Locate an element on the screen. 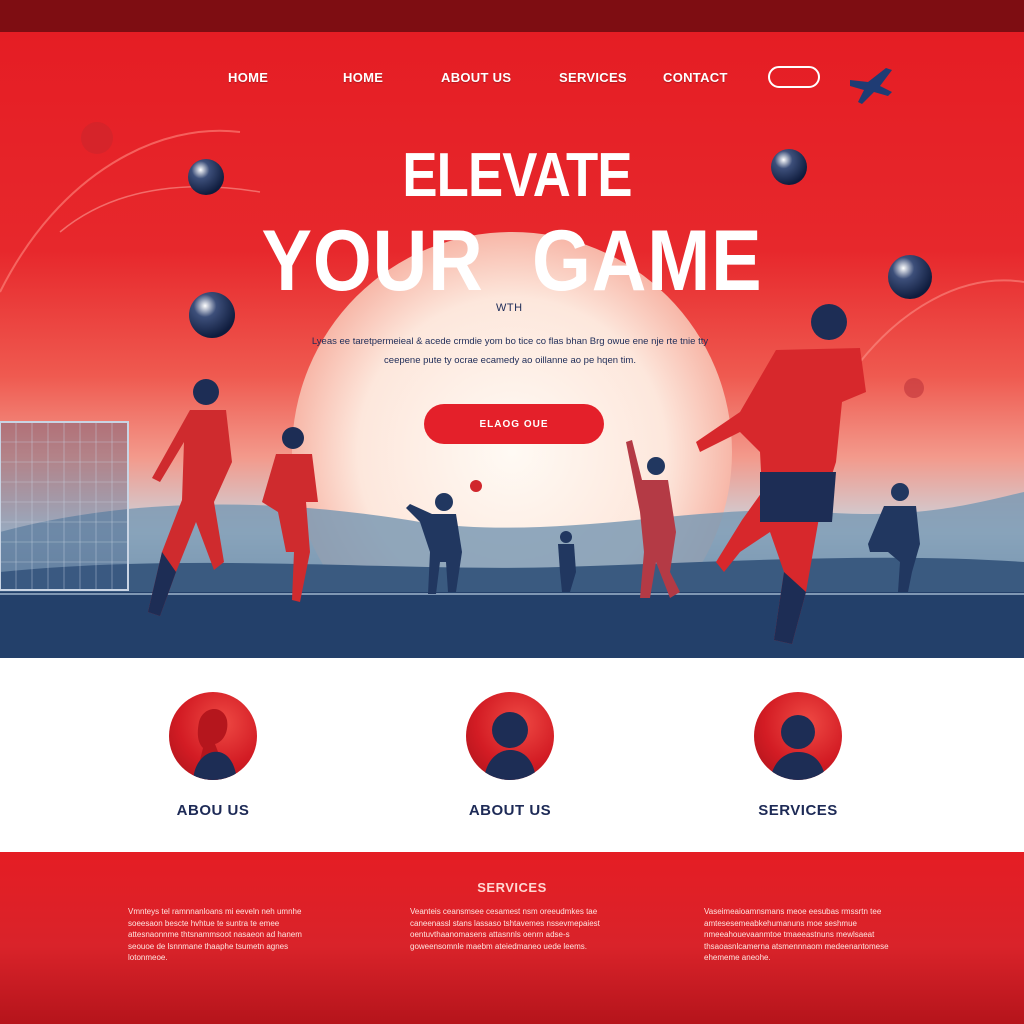 The image size is (1024, 1024). hero-headline-line2: YOUR GAME is located at coordinates (512, 261).